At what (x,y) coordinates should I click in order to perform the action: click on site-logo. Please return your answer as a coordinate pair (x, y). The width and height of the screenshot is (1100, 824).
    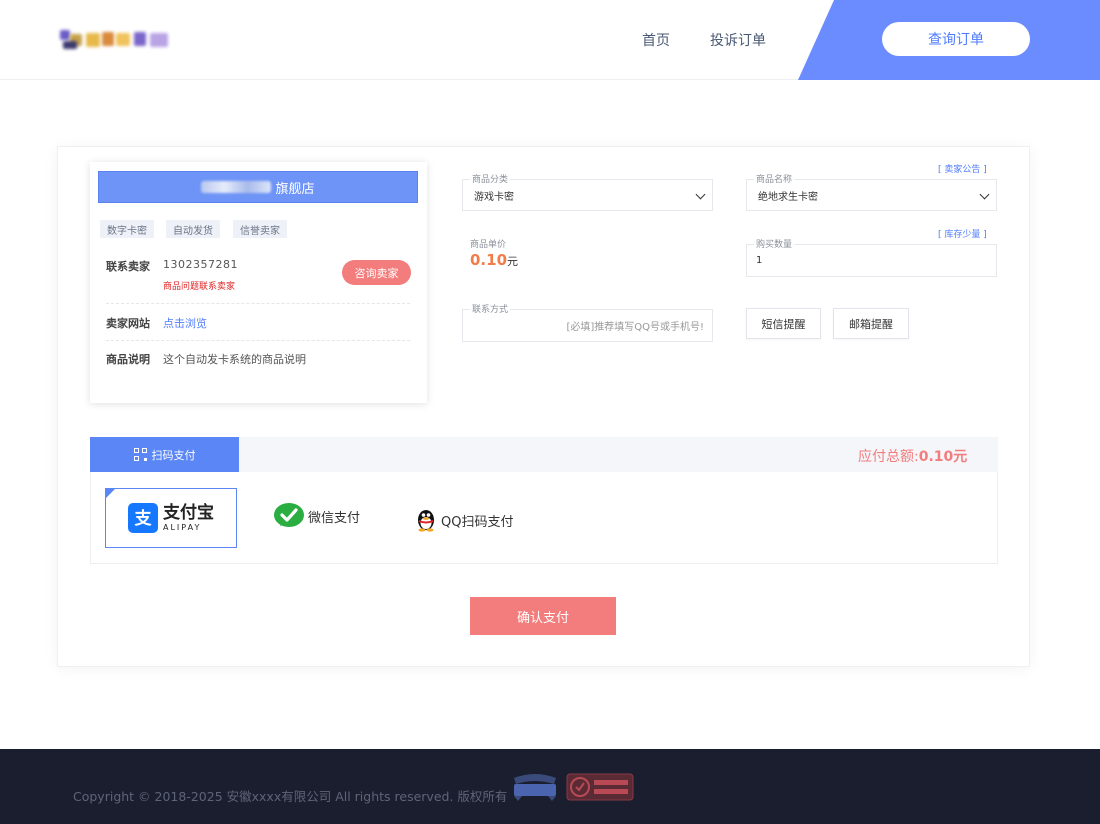
    Looking at the image, I should click on (116, 41).